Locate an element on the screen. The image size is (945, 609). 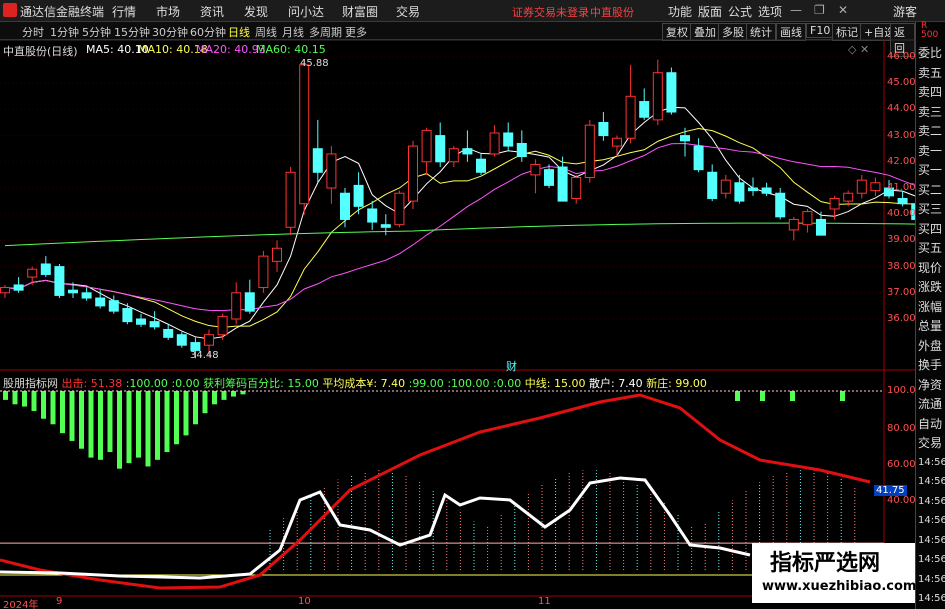
price-tick: 41.00 is located at coordinates (901, 187).